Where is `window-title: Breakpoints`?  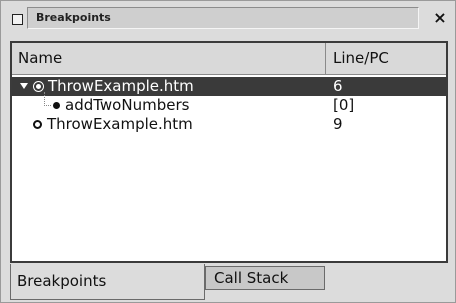 window-title: Breakpoints is located at coordinates (73, 17).